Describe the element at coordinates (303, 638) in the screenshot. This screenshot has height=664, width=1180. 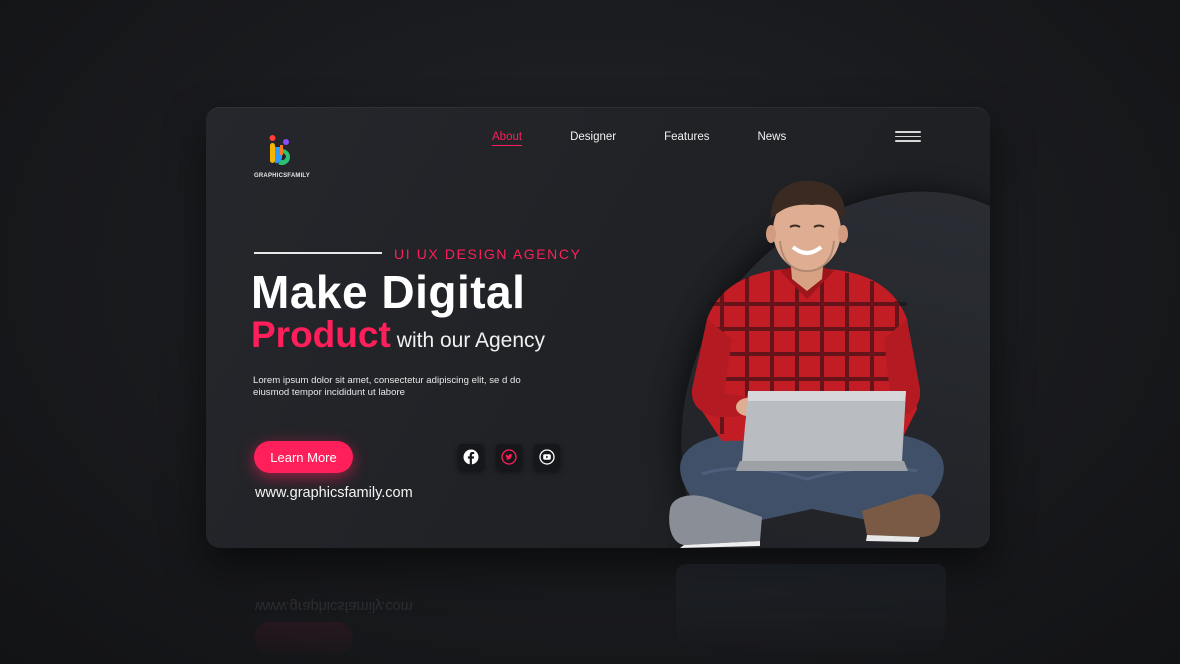
I see `reflection-button` at that location.